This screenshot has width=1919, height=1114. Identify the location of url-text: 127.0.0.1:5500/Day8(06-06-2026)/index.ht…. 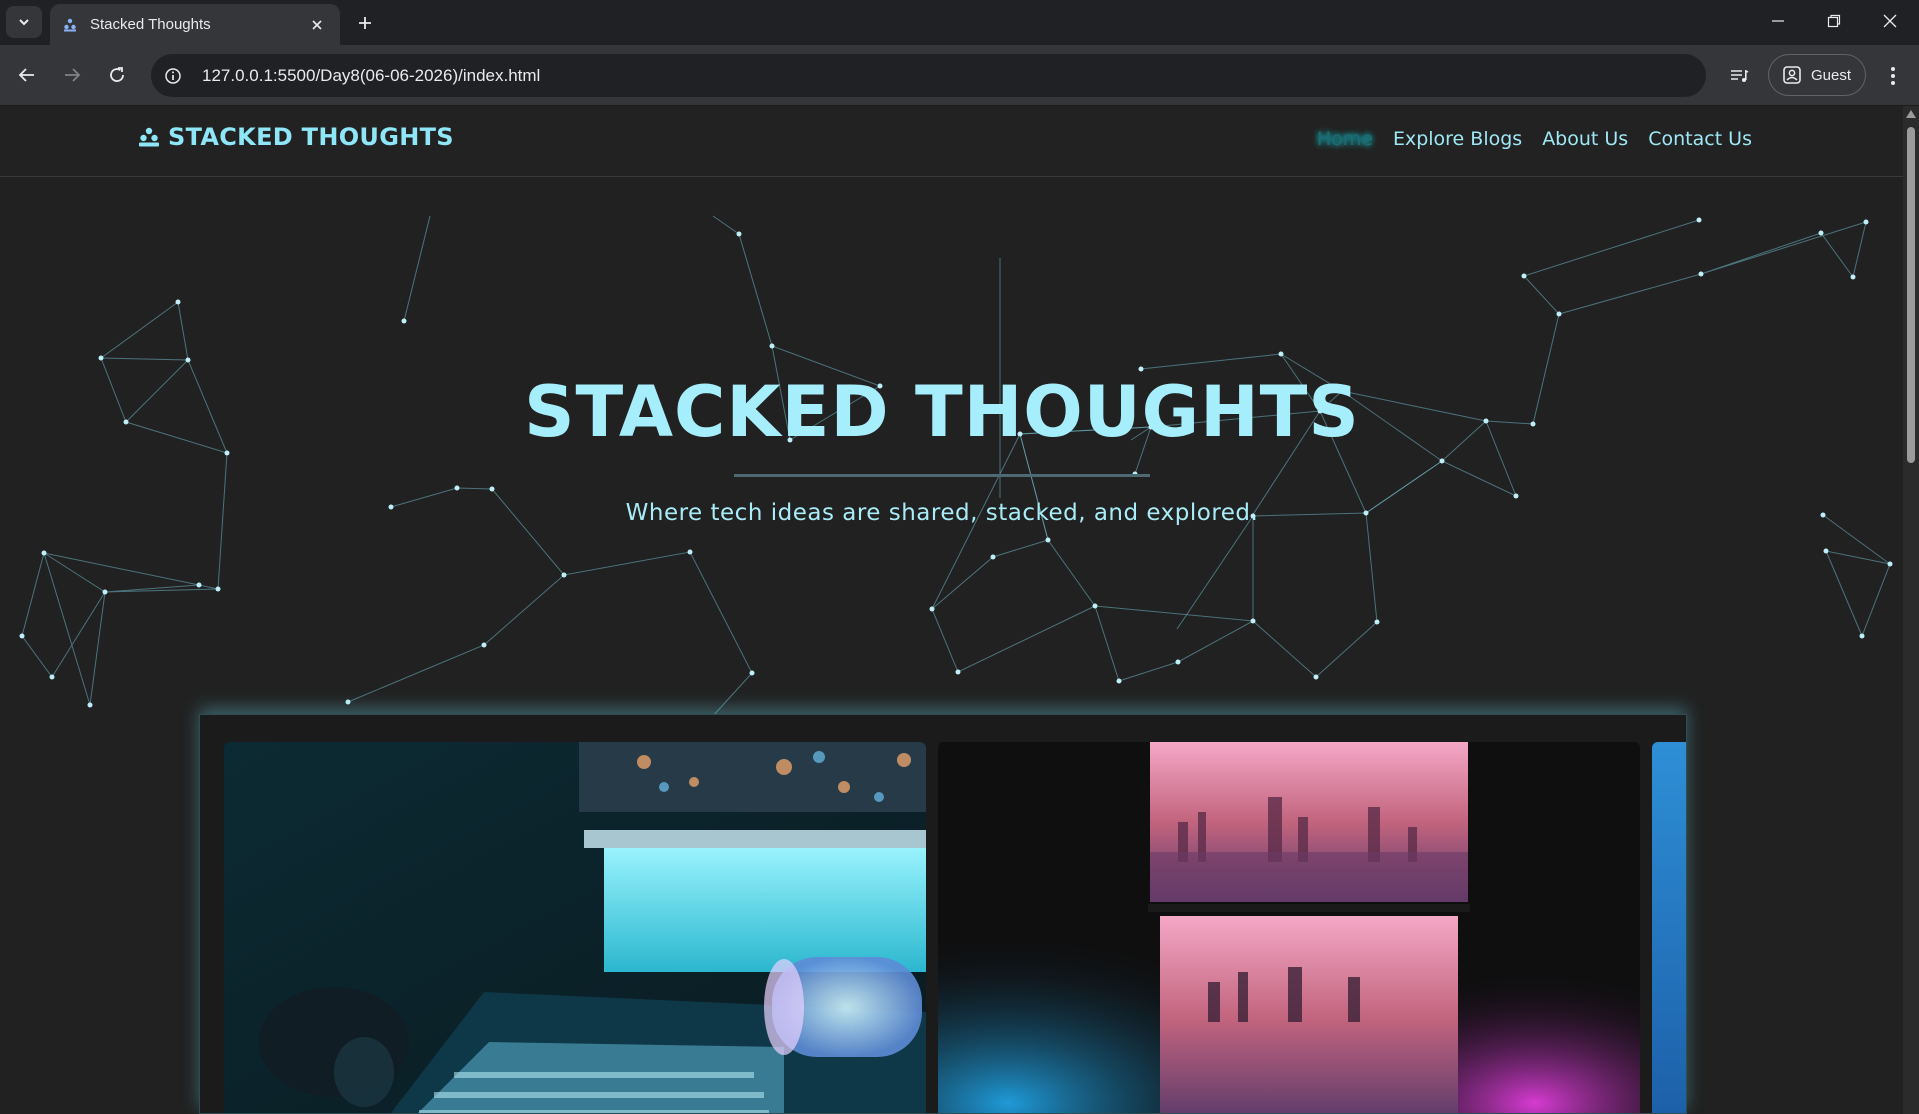
(371, 75).